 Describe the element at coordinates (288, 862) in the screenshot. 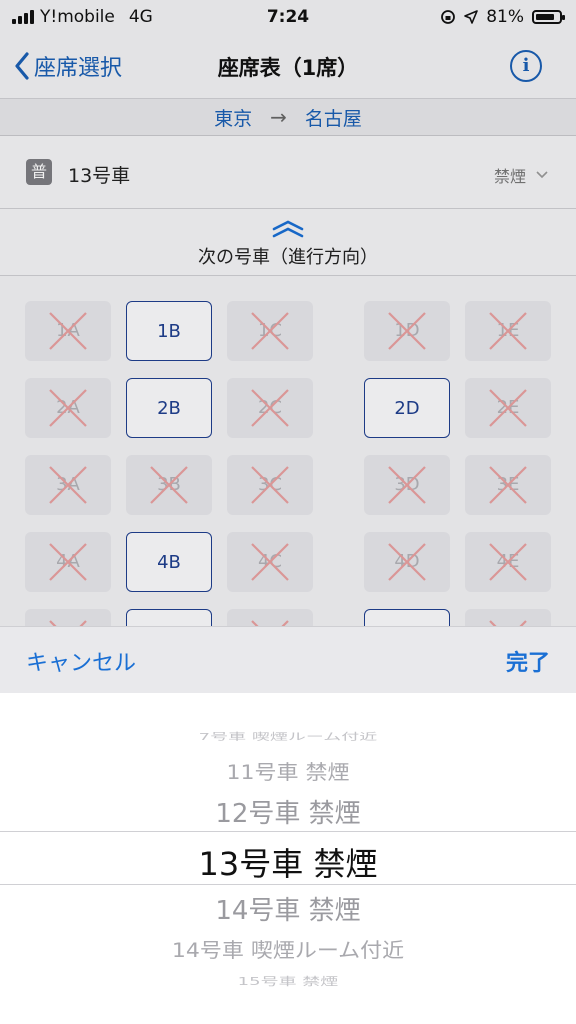

I see `picker-option-selected: 13号車 禁煙` at that location.